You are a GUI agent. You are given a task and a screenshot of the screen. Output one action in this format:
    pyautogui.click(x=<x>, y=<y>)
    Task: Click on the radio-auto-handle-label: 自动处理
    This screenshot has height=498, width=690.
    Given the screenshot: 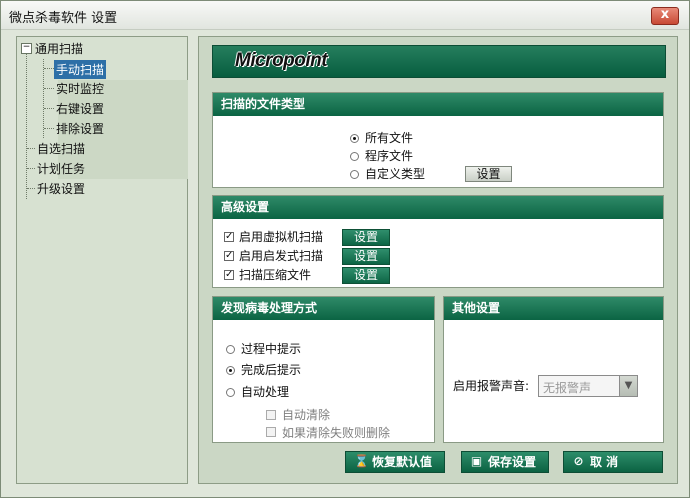 What is the action you would take?
    pyautogui.click(x=265, y=392)
    